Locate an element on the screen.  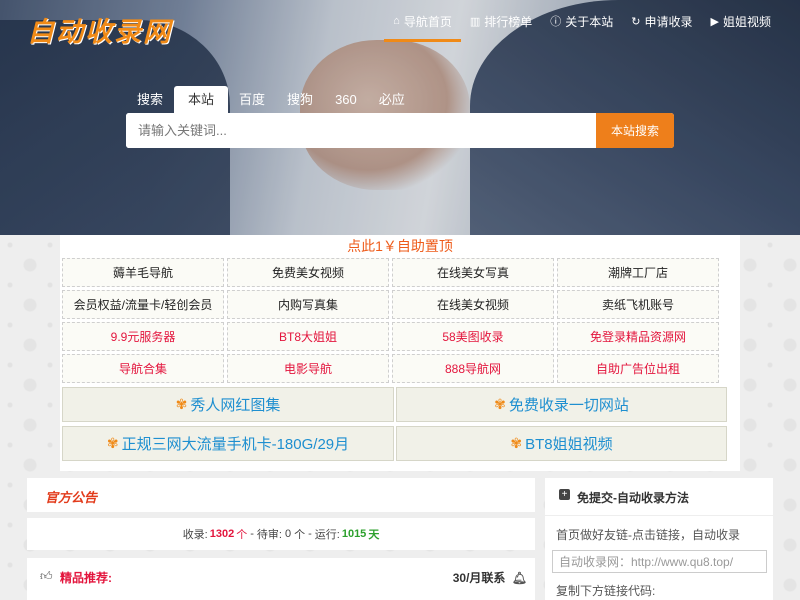
bar-chart-icon: ▥ is located at coordinates (475, 21).